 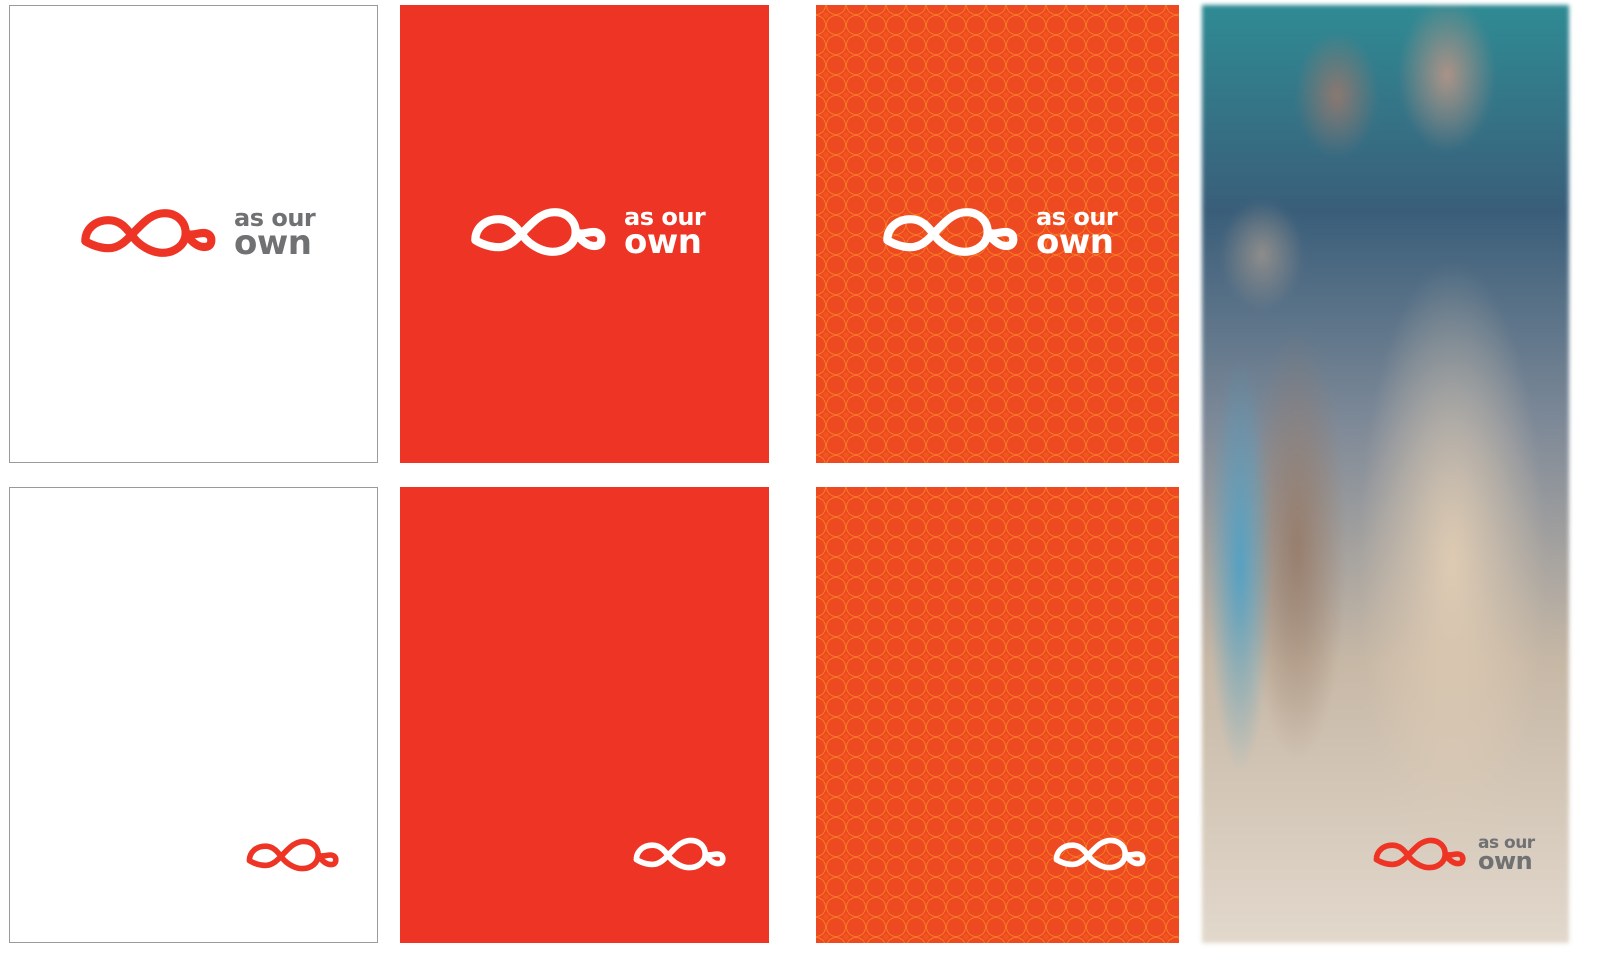 I want to click on pattern-panel-top: as our own, so click(x=997, y=234).